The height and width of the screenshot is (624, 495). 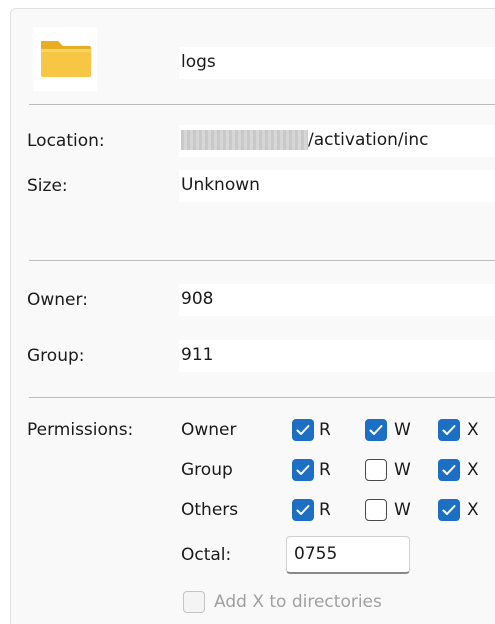 I want to click on owner-label: Owner:, so click(x=57, y=300).